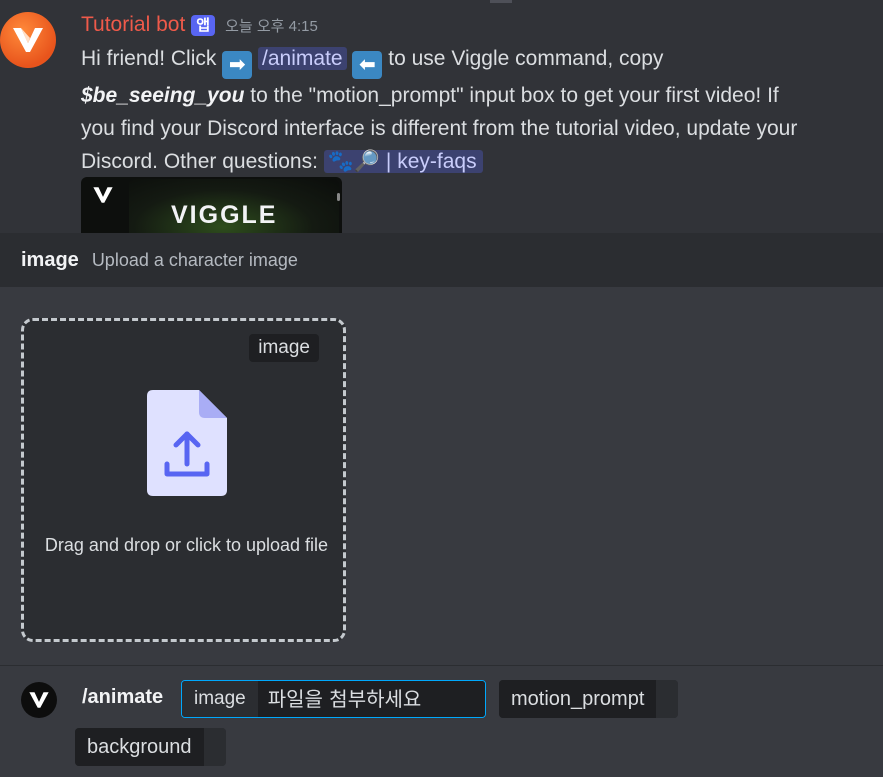 This screenshot has width=883, height=777. I want to click on image-input, so click(371, 699).